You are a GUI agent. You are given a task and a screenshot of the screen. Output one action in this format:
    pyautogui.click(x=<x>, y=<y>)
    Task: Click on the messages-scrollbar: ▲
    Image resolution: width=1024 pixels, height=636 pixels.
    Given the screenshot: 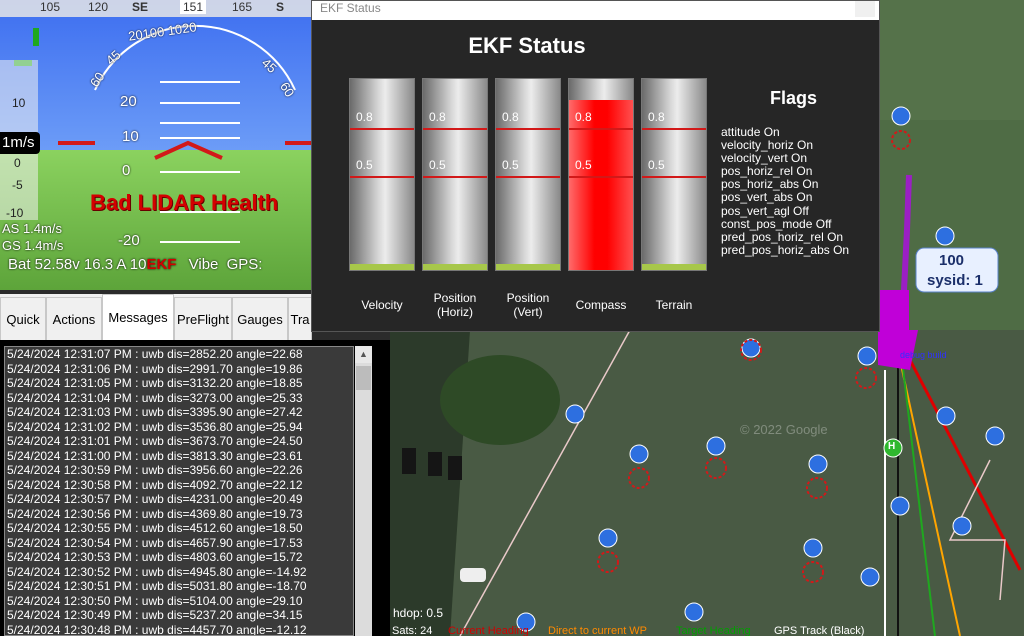 What is the action you would take?
    pyautogui.click(x=363, y=491)
    